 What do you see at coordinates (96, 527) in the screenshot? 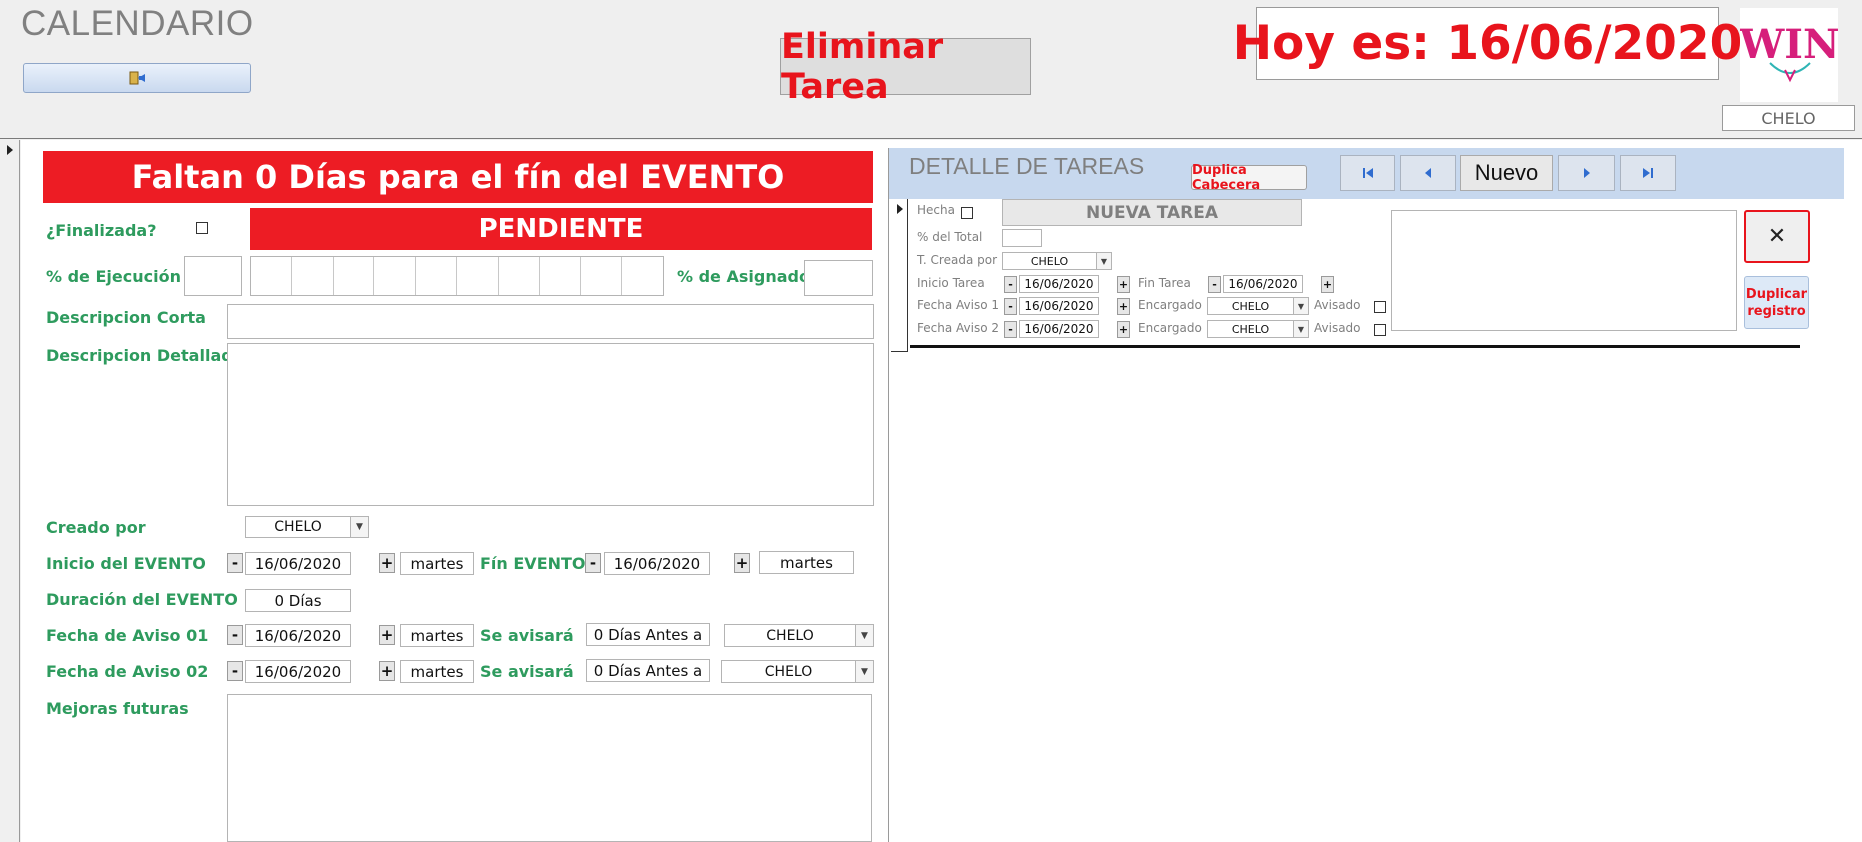
I see `creado-por-label: Creado por` at bounding box center [96, 527].